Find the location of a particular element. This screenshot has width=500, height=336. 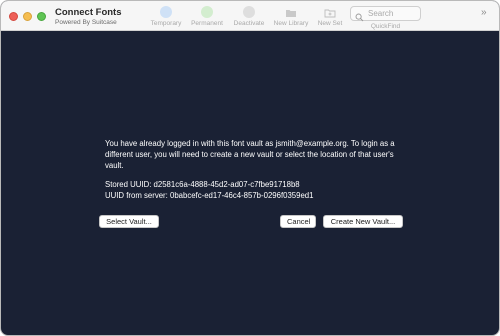

toolbar-new-set-button: New Set is located at coordinates (330, 16).